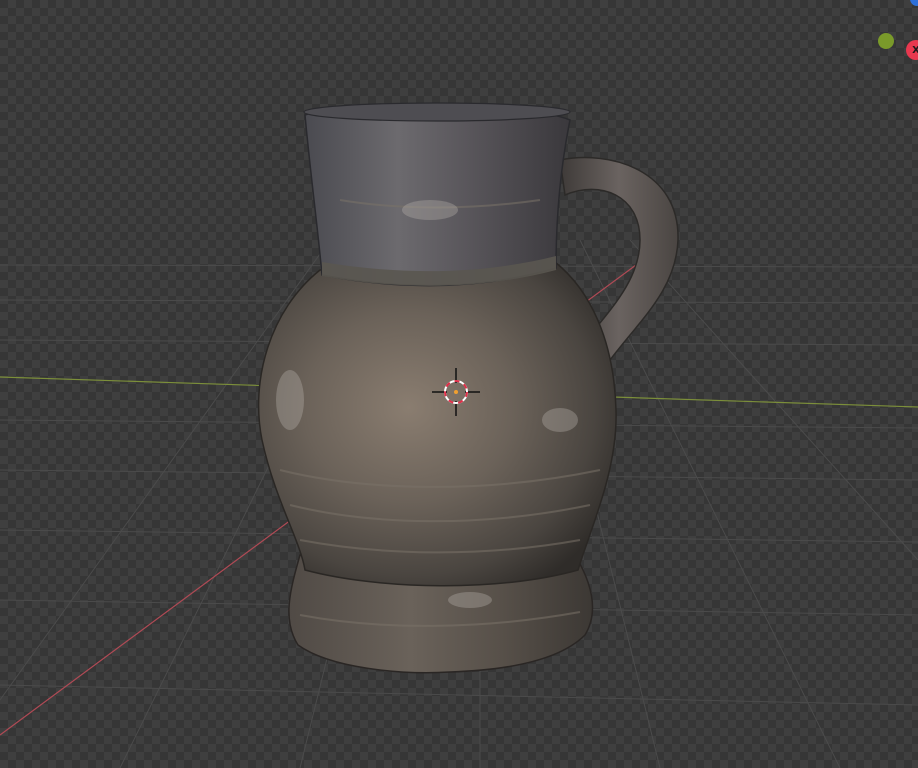 The height and width of the screenshot is (768, 918). What do you see at coordinates (886, 41) in the screenshot?
I see `gizmo-y-axis` at bounding box center [886, 41].